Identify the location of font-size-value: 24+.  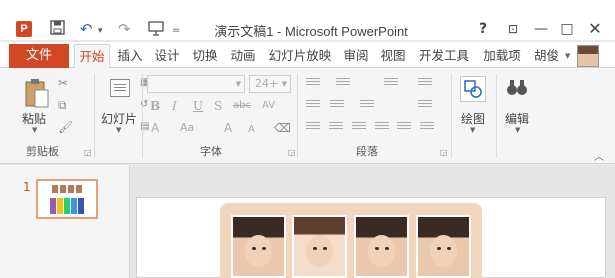
(267, 83).